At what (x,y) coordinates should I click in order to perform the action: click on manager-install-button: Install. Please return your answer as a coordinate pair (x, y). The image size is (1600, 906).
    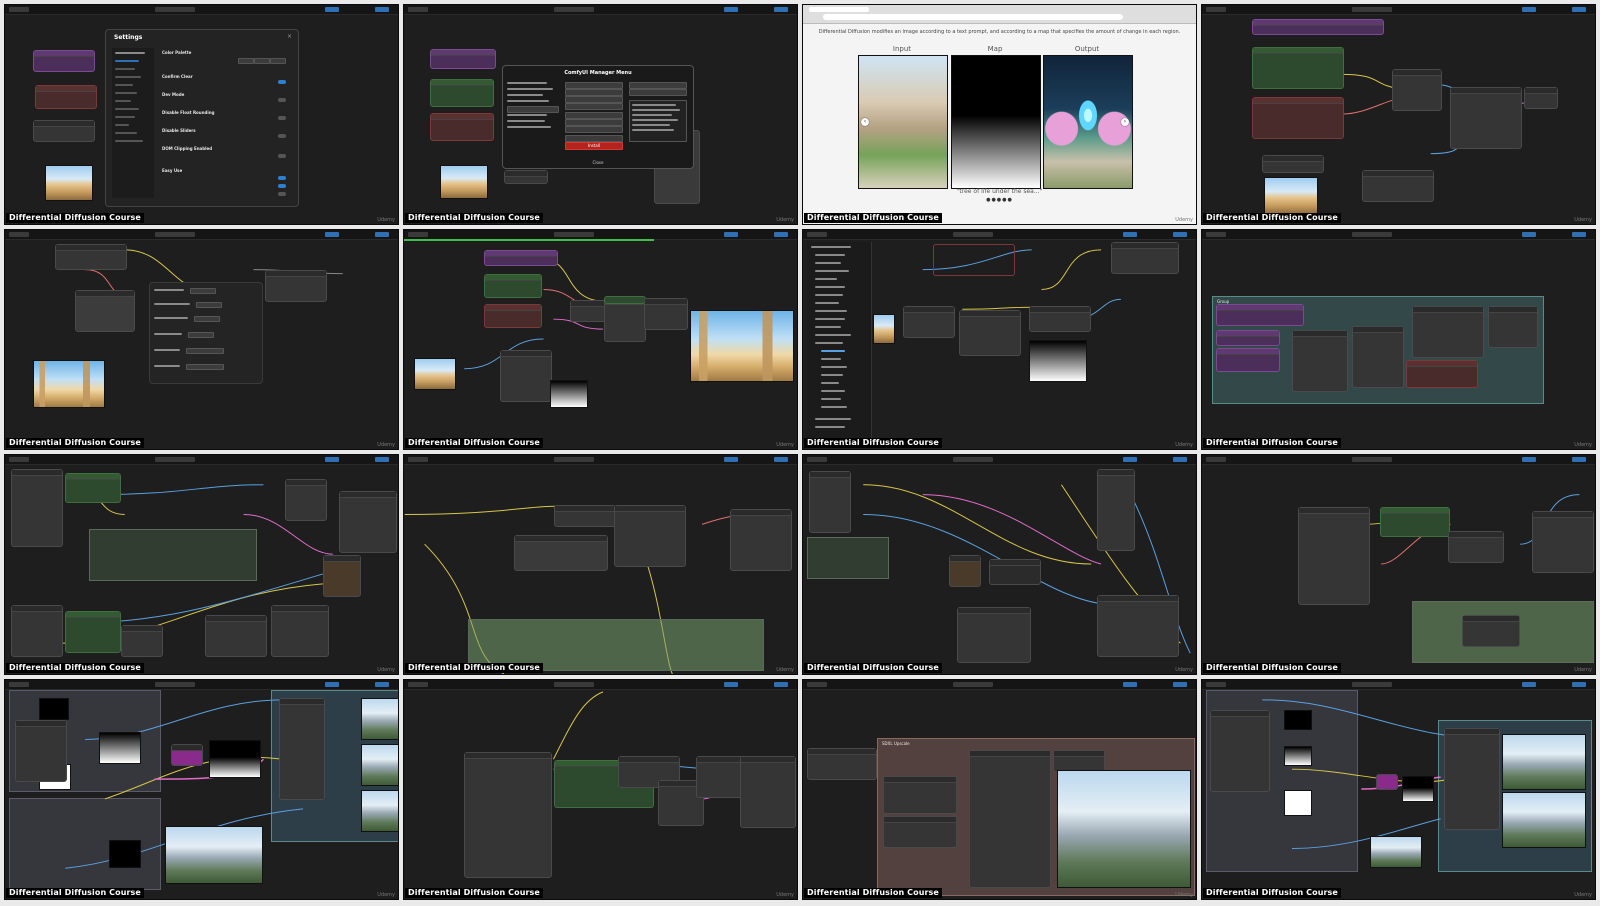
    Looking at the image, I should click on (594, 146).